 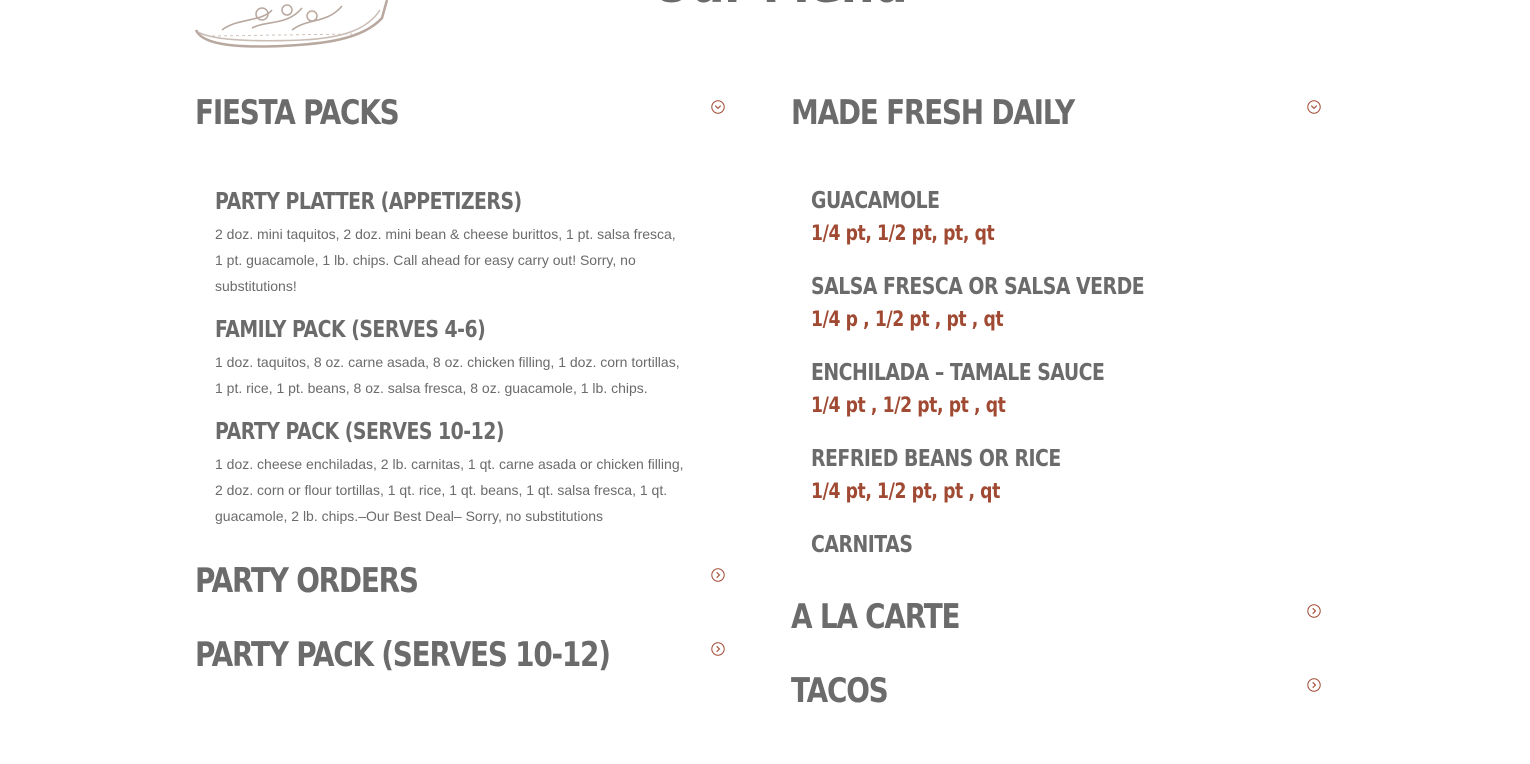 I want to click on accordion-fiesta-packs: FIESTA PACKS, so click(x=460, y=113).